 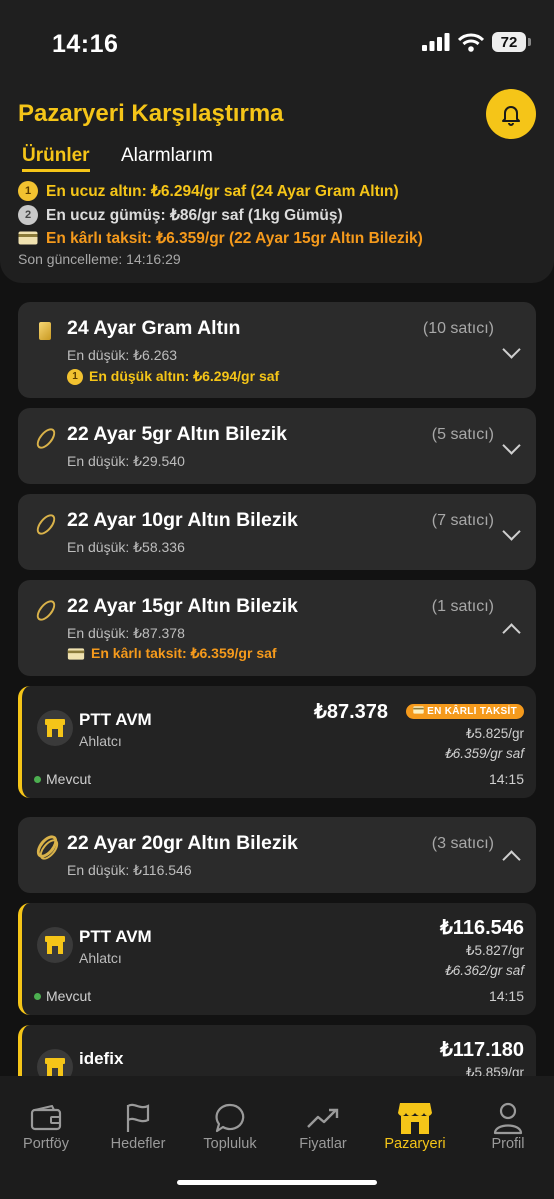 I want to click on person-icon, so click(x=508, y=1118).